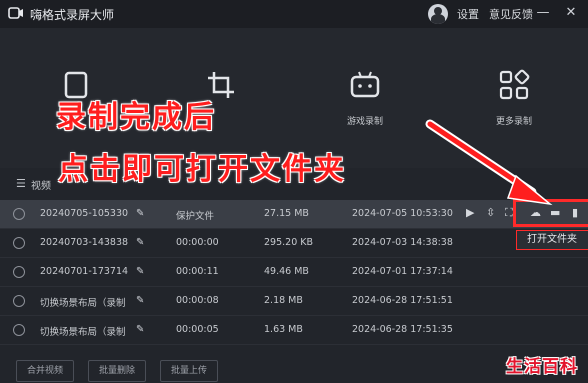 This screenshot has height=383, width=588. I want to click on row-size: 27.15 MB, so click(286, 213).